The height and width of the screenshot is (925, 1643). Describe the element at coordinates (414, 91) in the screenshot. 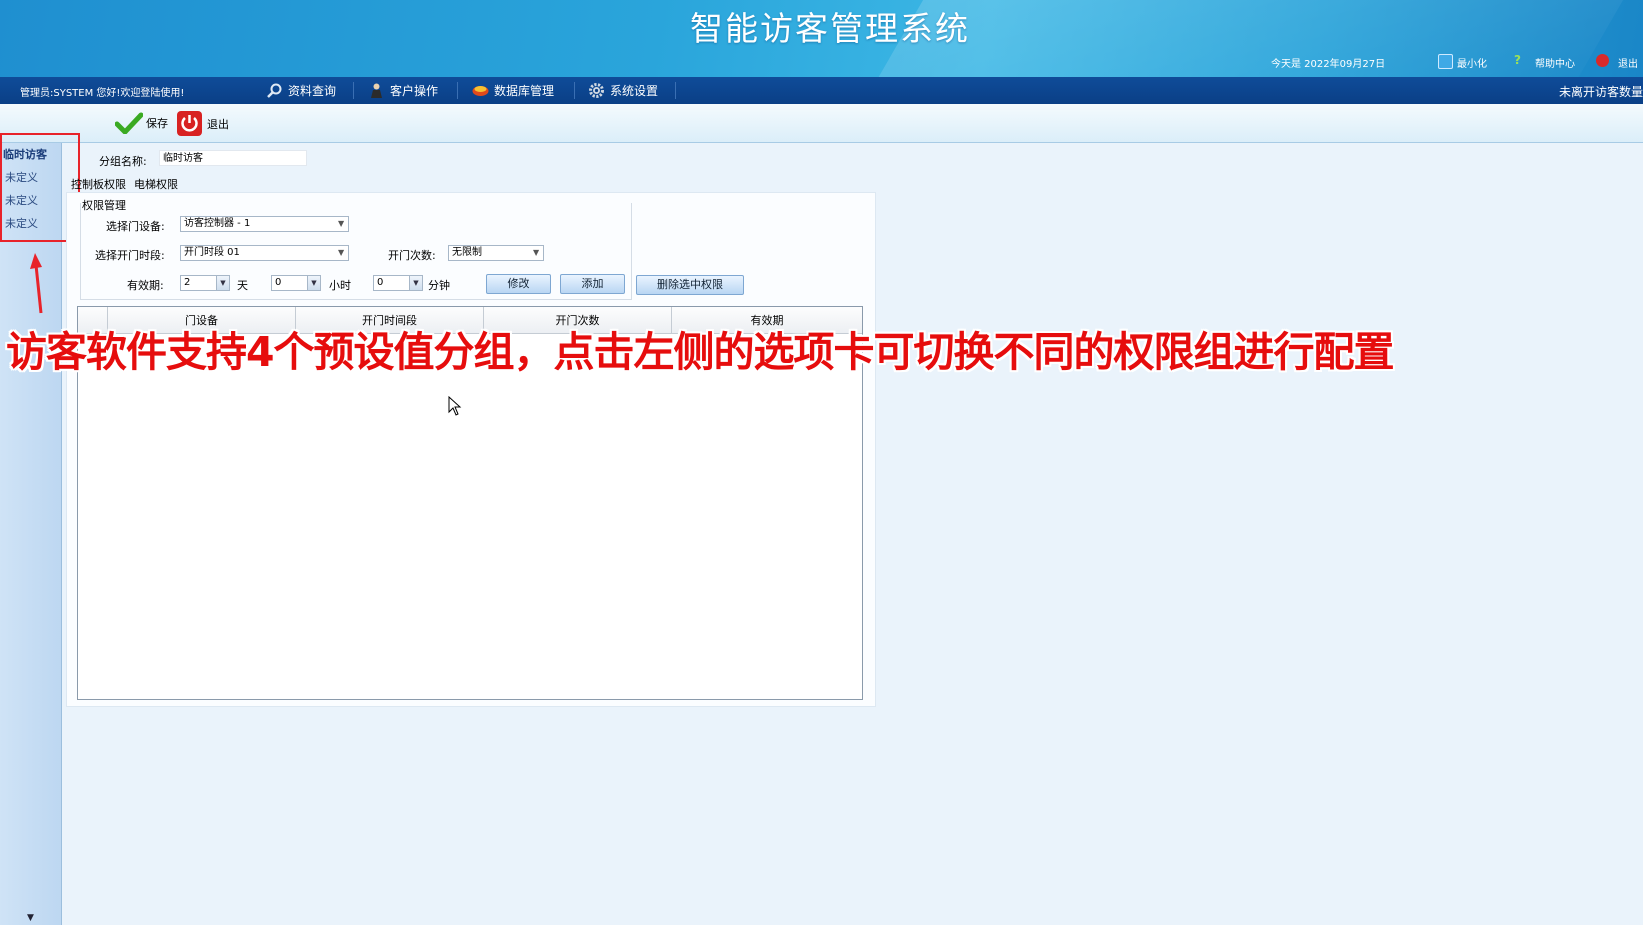

I see `nav-label: 客户操作` at that location.